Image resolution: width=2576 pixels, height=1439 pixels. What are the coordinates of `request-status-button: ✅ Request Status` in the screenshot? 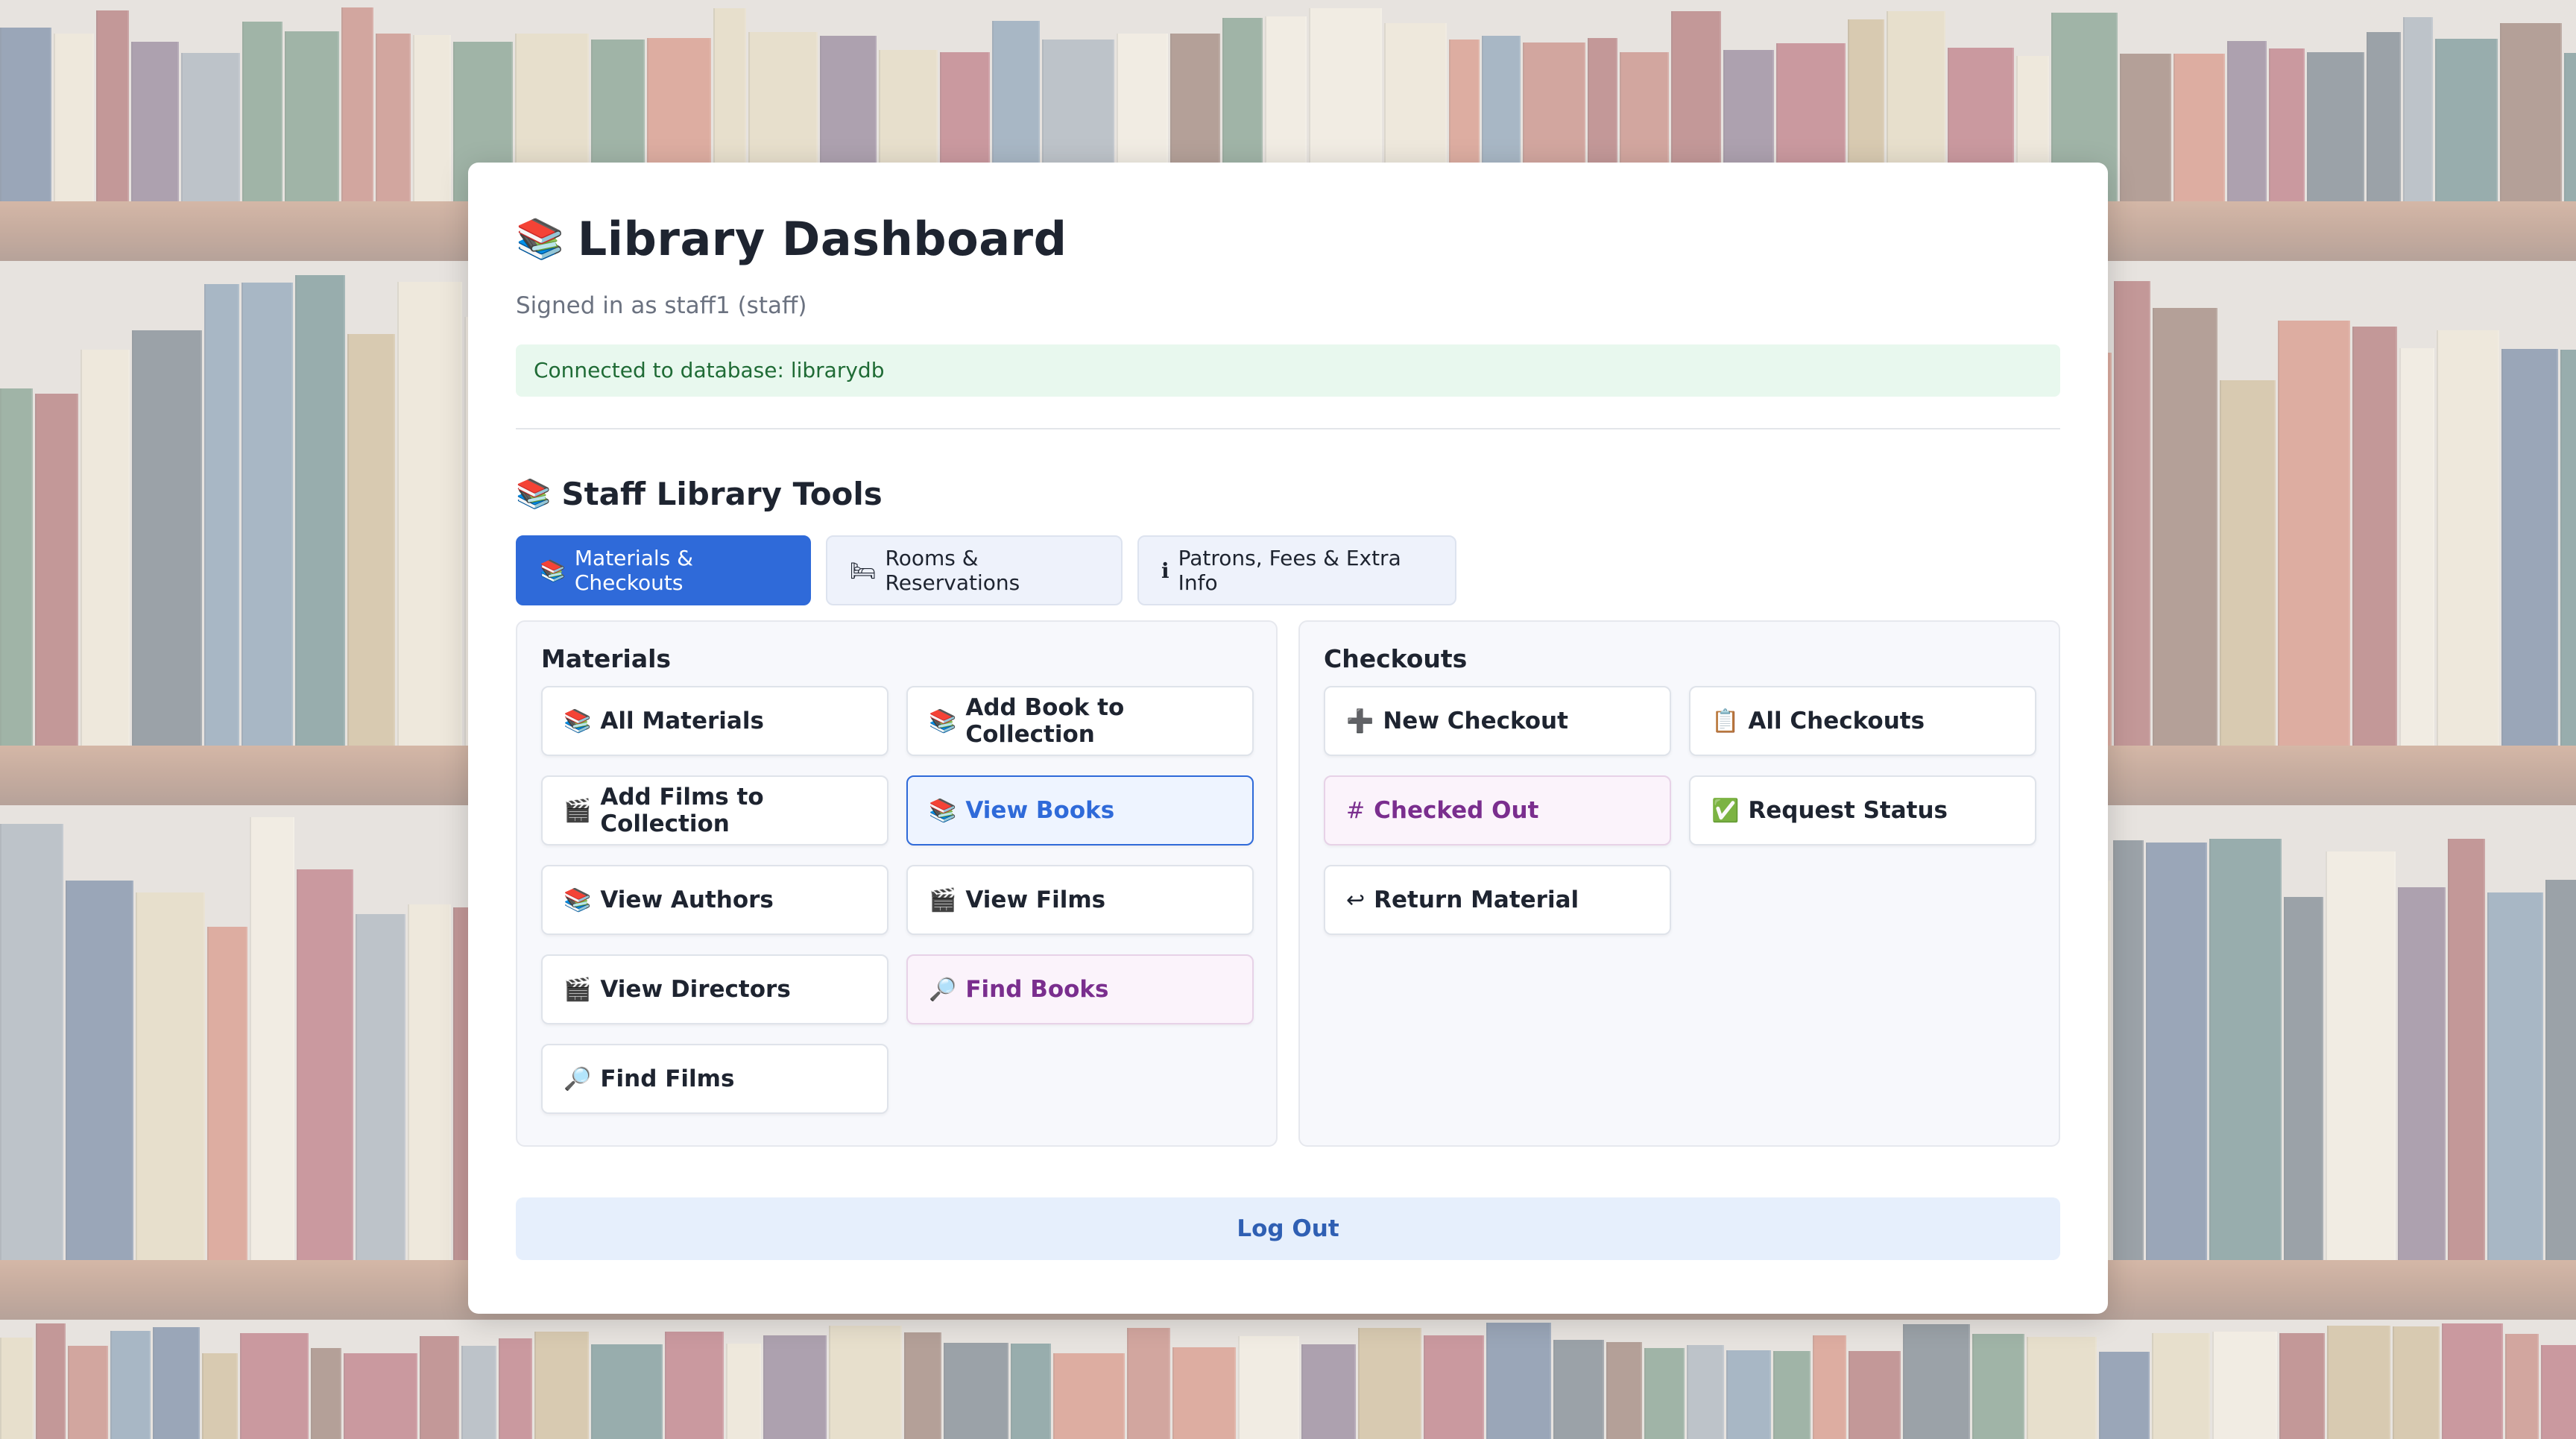 It's located at (1862, 810).